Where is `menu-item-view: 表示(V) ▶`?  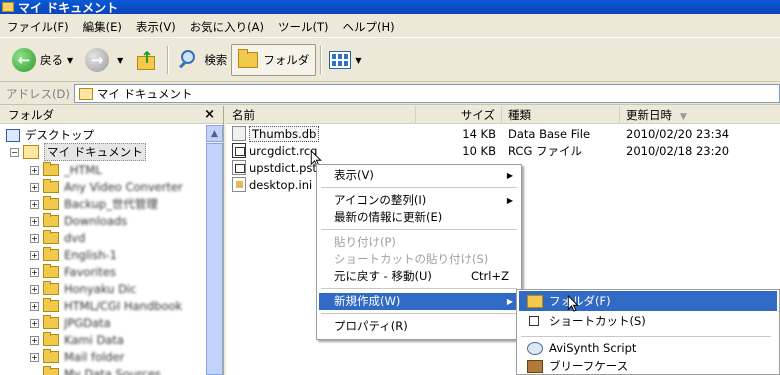 menu-item-view: 表示(V) ▶ is located at coordinates (419, 175).